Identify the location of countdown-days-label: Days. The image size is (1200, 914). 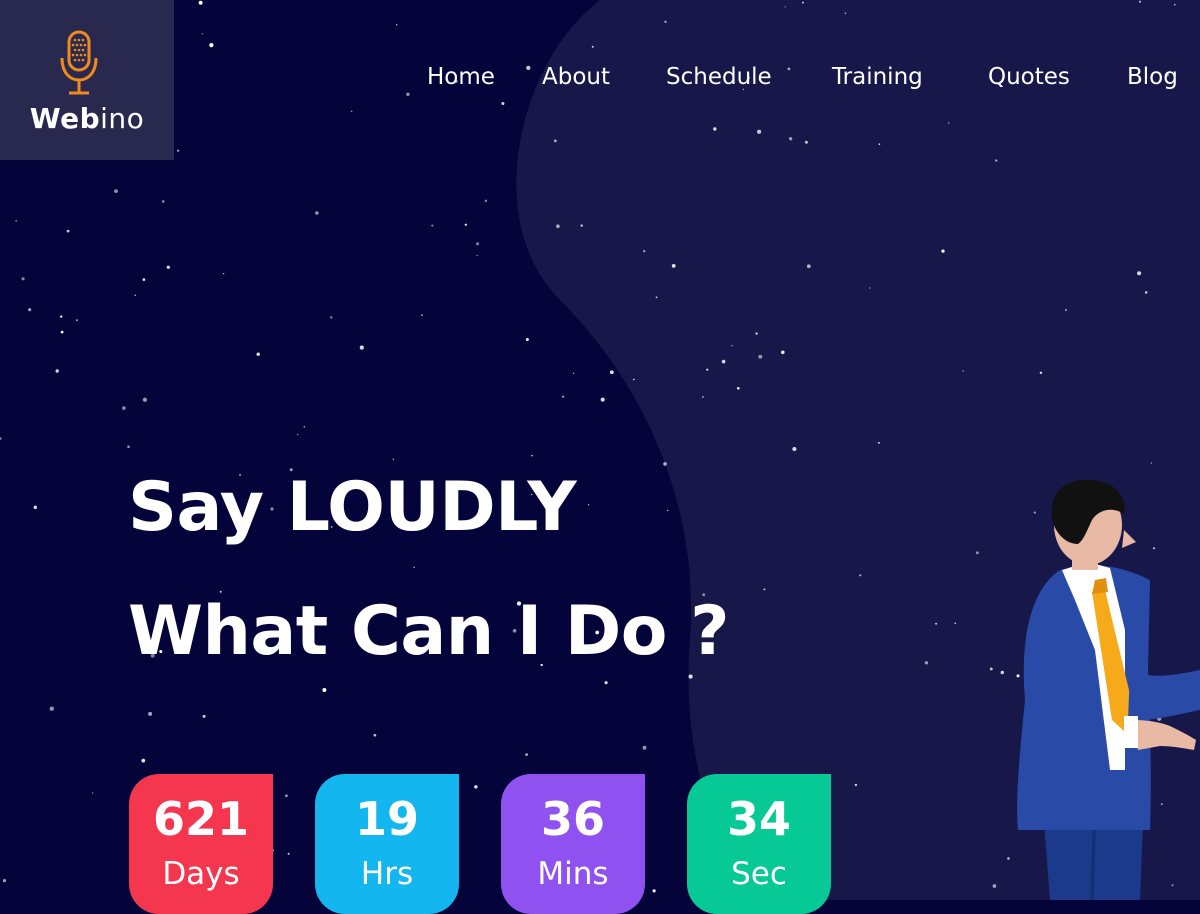
(201, 874).